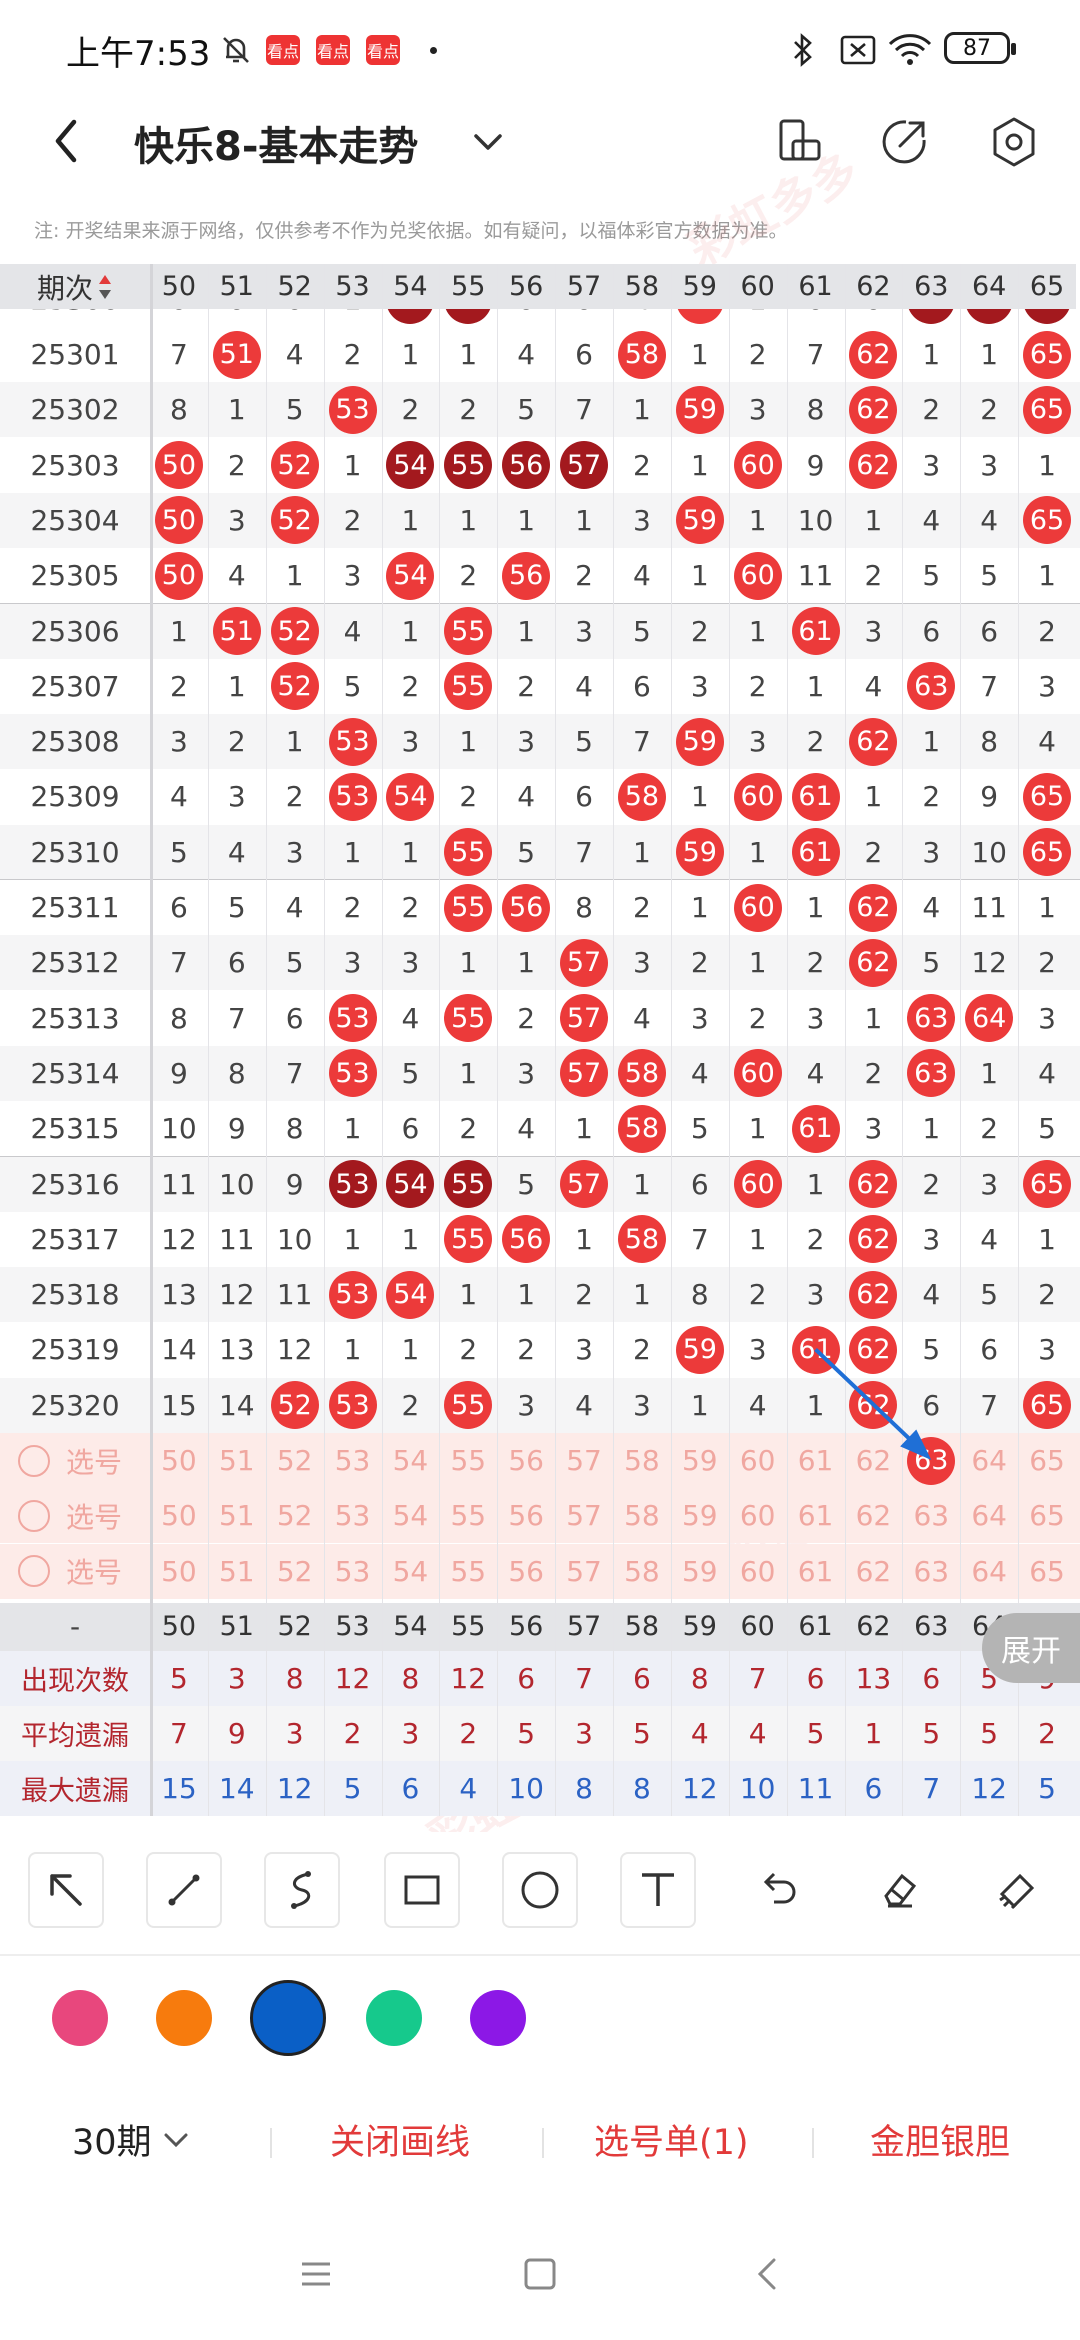 This screenshot has width=1080, height=2340. Describe the element at coordinates (468, 1515) in the screenshot. I see `select-number-cell: 55` at that location.